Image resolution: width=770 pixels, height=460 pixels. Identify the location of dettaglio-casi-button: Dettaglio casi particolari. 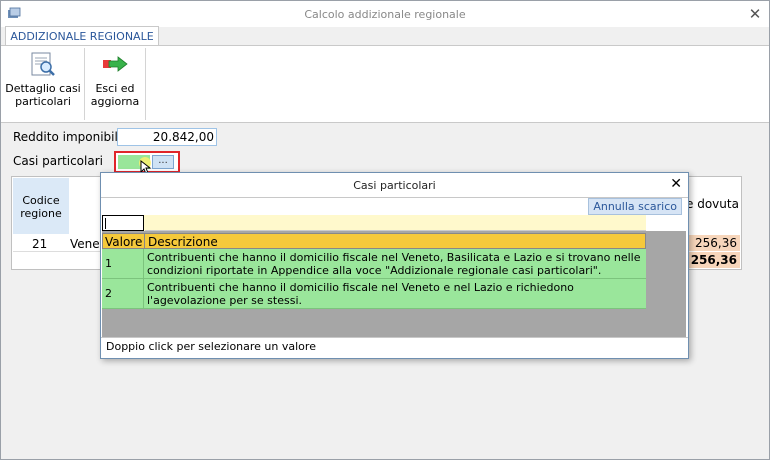
(43, 80).